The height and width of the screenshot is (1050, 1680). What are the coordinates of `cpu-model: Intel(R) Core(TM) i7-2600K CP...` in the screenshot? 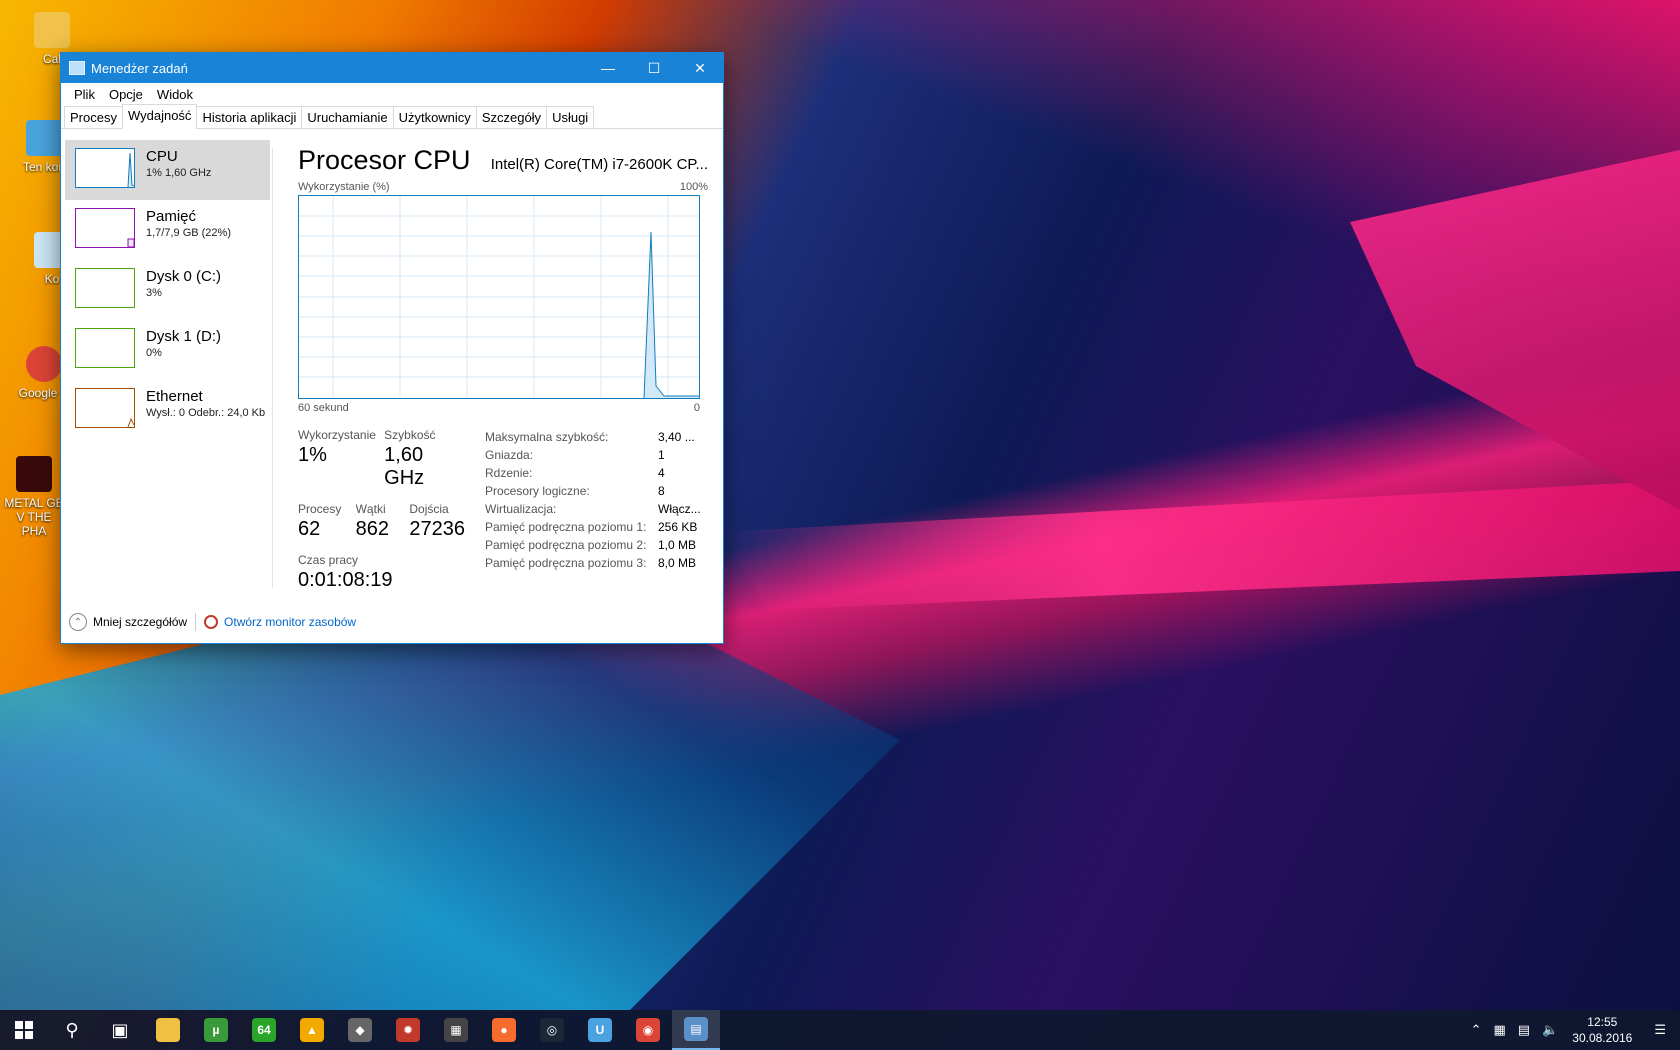 It's located at (599, 164).